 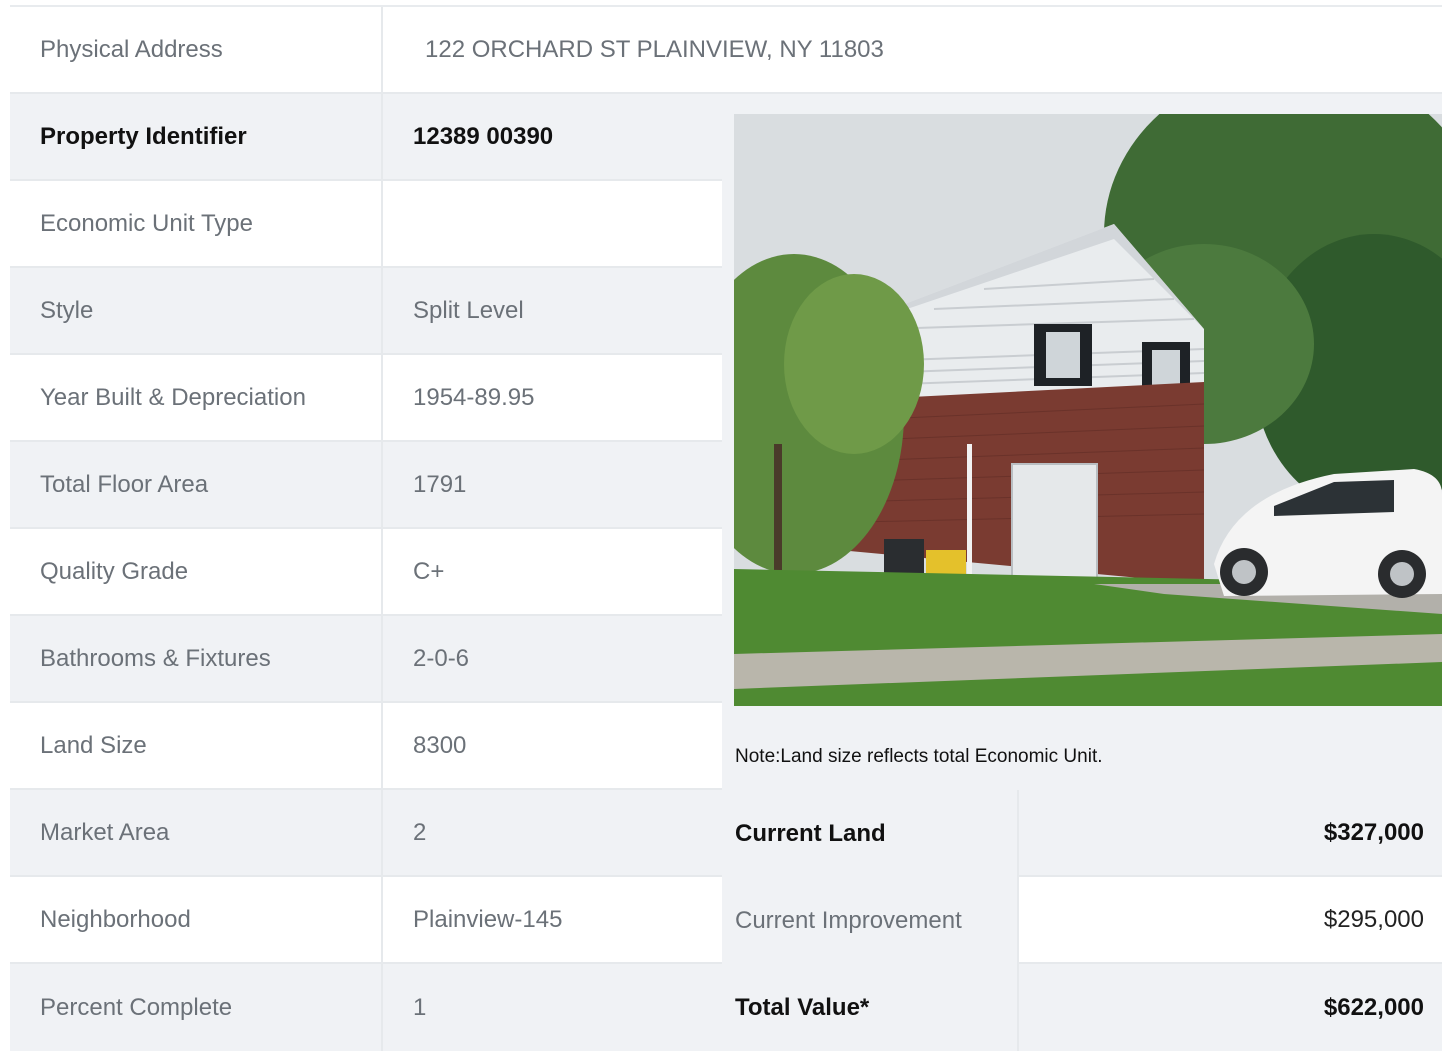 What do you see at coordinates (195, 398) in the screenshot?
I see `year-built-label: Year Built & Depreciation` at bounding box center [195, 398].